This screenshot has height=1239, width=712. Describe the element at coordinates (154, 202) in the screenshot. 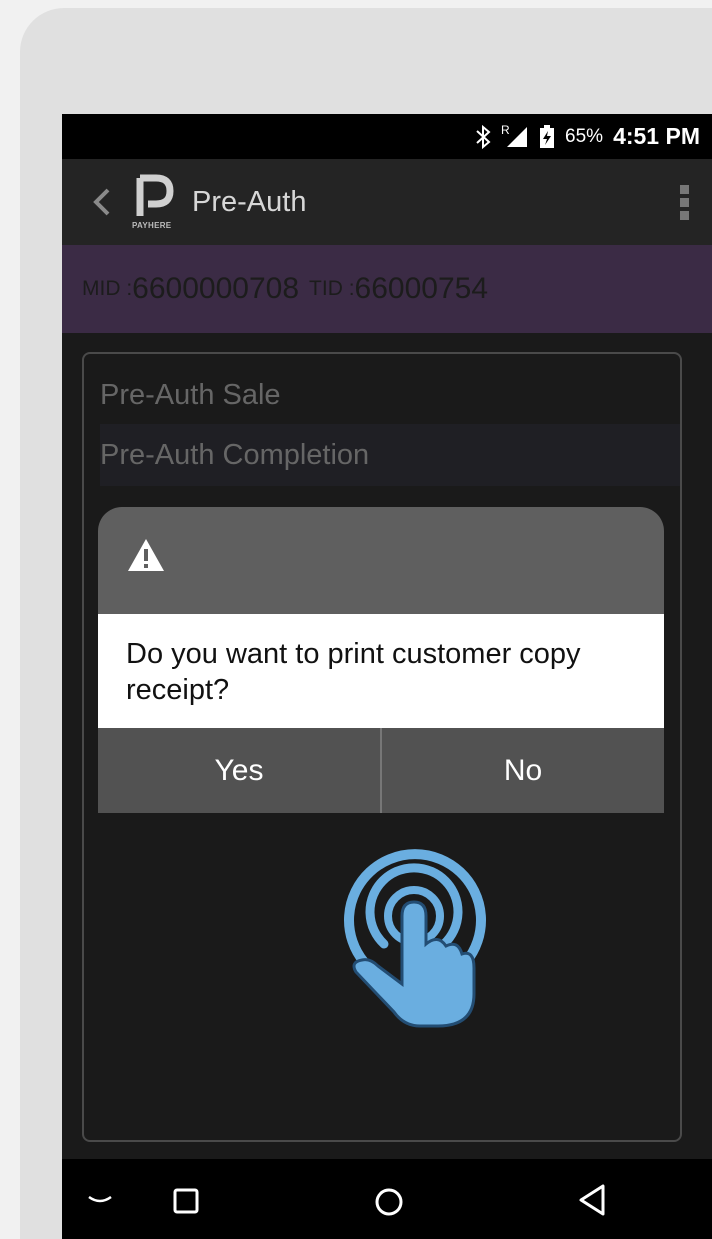

I see `payhere-logo: PAYHERE` at that location.